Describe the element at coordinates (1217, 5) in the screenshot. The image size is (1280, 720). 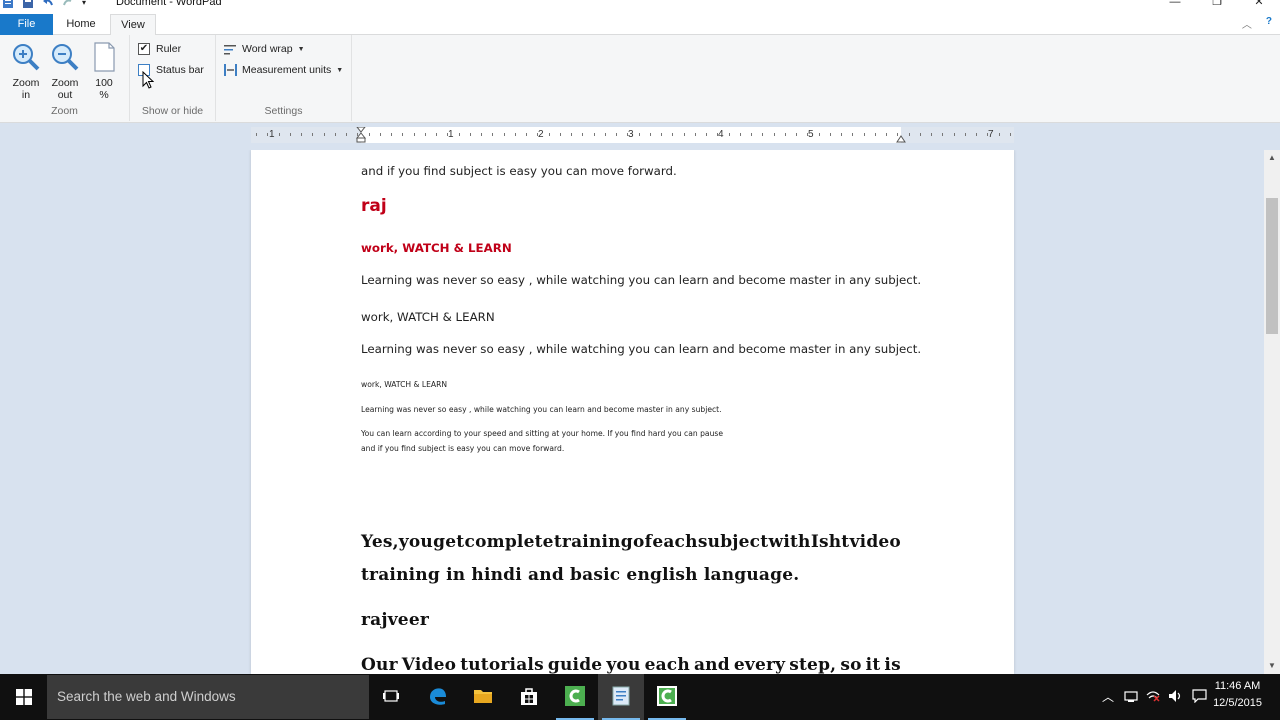
I see `restore-button: ❐` at that location.